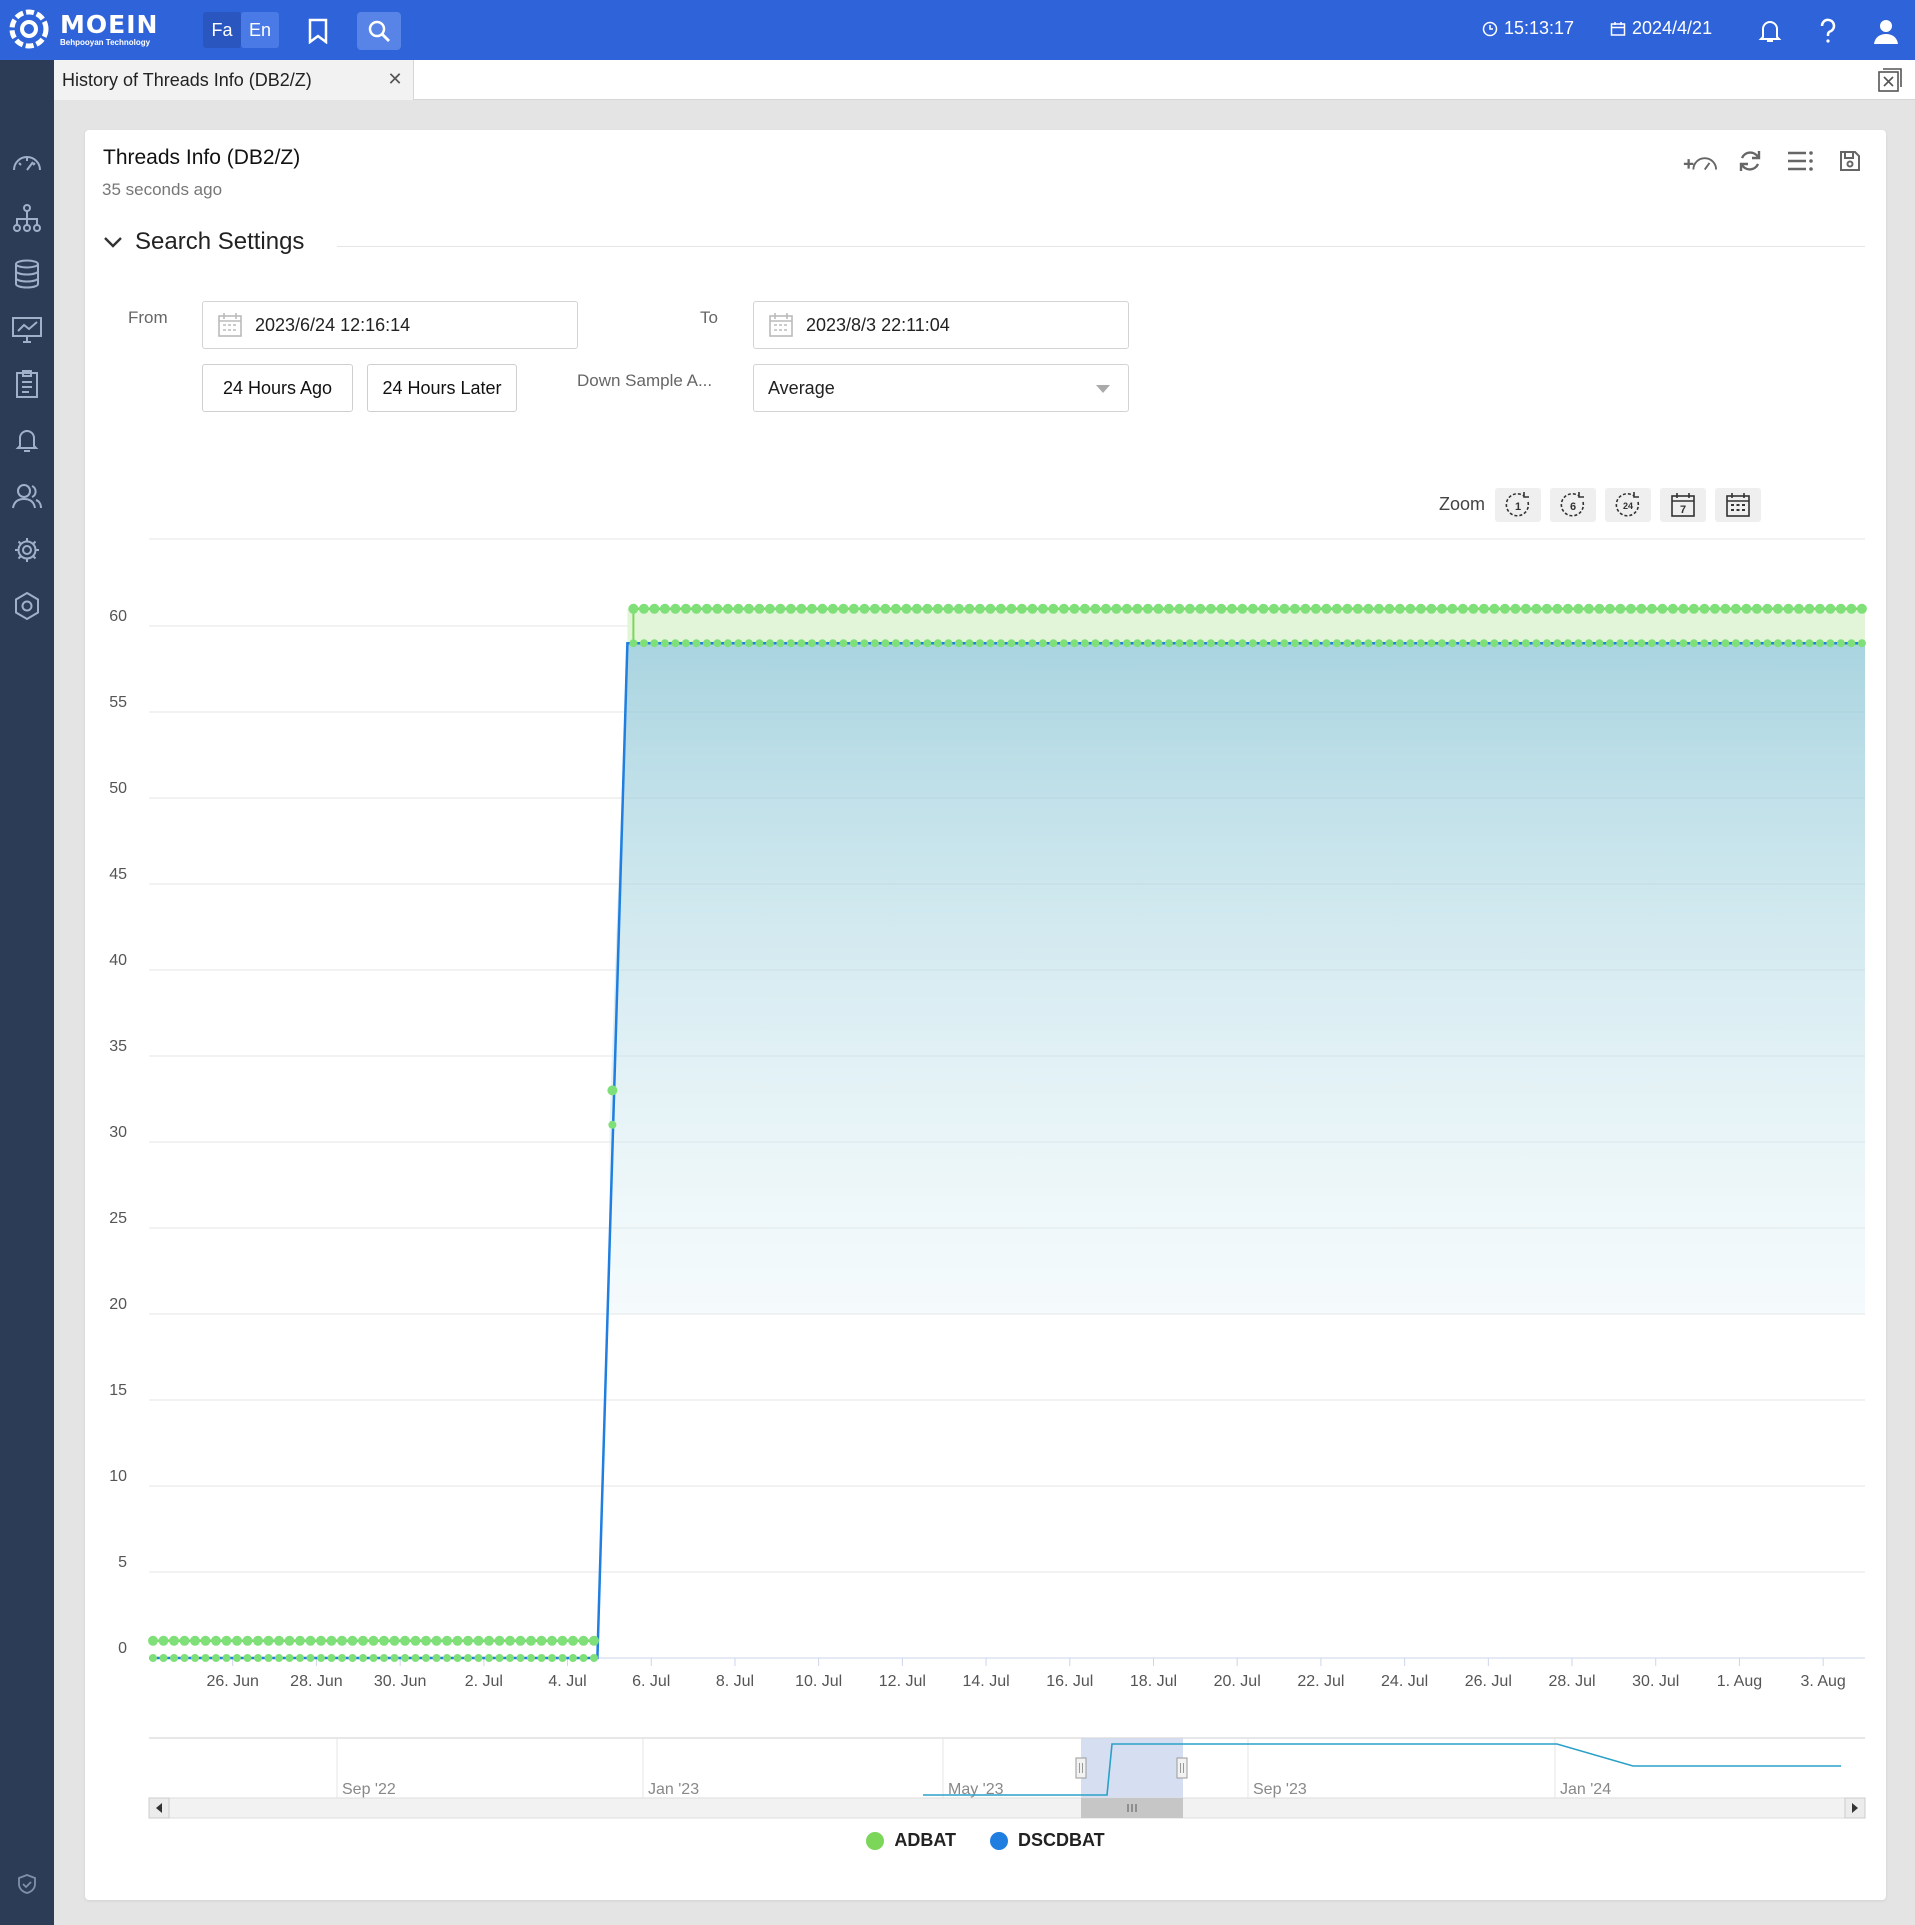  Describe the element at coordinates (122, 1562) in the screenshot. I see `y-tick-label: 5` at that location.